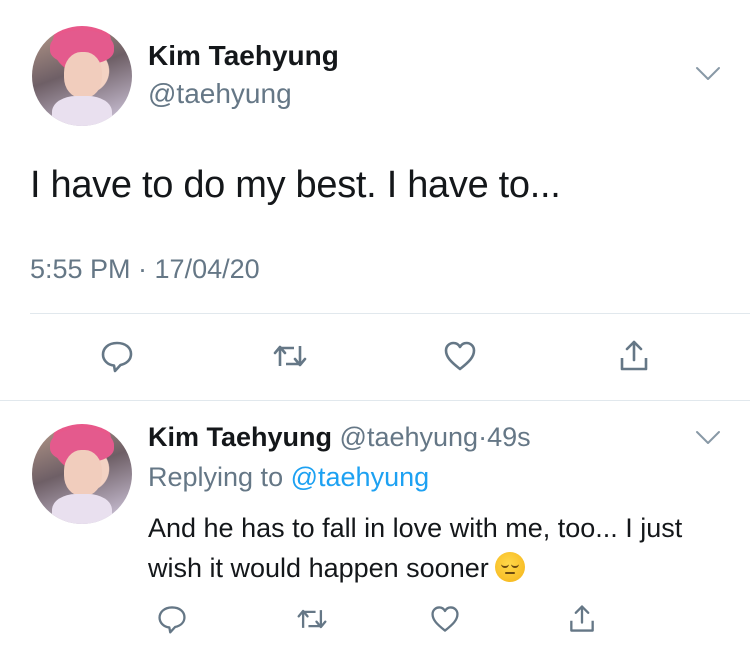 This screenshot has width=750, height=653. What do you see at coordinates (288, 477) in the screenshot?
I see `replying-to: Replying to @taehyung` at bounding box center [288, 477].